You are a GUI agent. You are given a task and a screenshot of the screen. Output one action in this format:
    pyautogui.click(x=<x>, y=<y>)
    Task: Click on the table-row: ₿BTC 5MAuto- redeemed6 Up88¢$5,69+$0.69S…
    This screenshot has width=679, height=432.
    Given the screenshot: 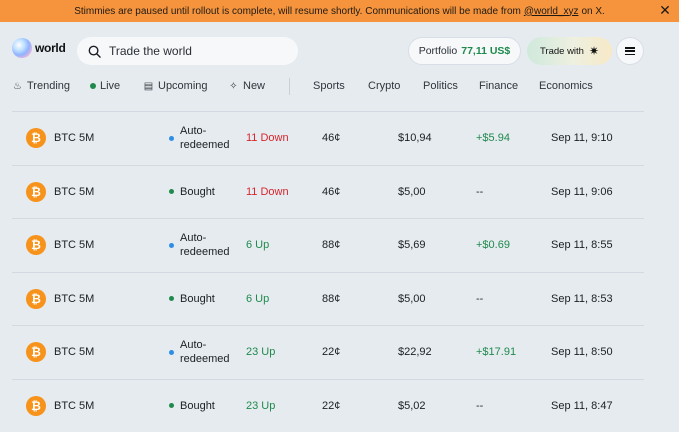 What is the action you would take?
    pyautogui.click(x=328, y=245)
    